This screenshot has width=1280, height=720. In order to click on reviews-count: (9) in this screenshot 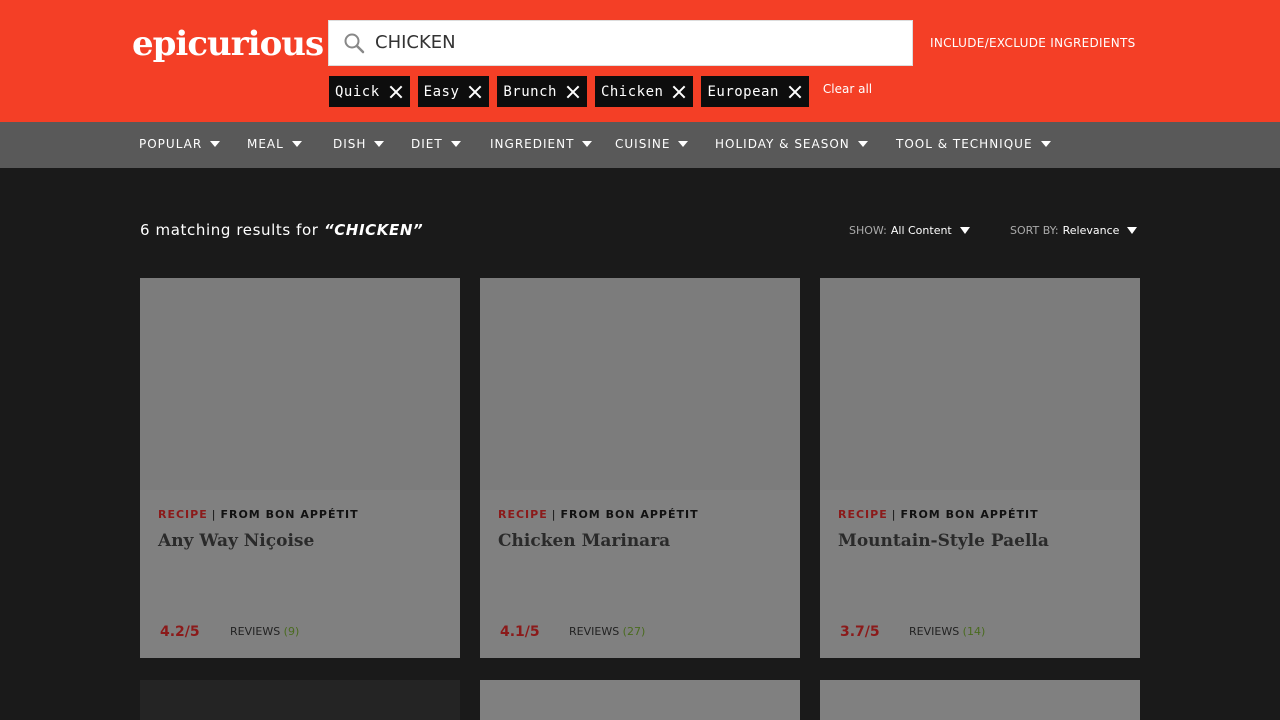, I will do `click(291, 631)`.